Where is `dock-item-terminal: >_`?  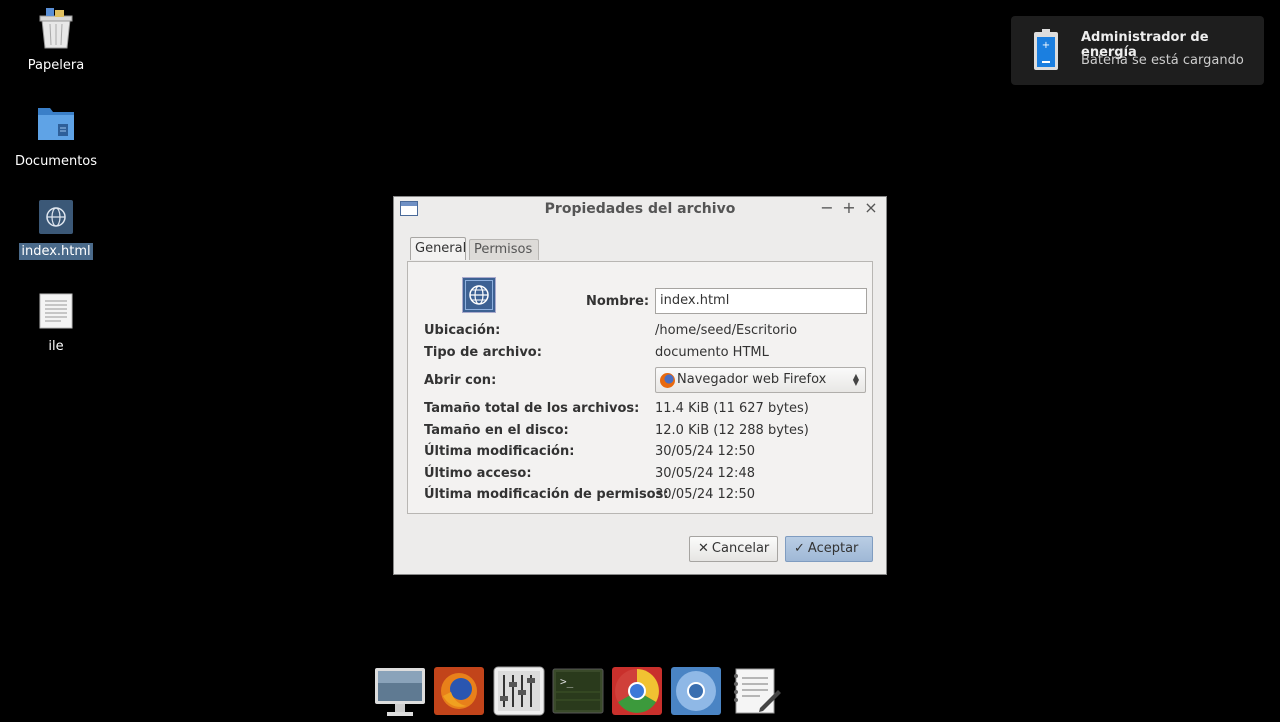 dock-item-terminal: >_ is located at coordinates (578, 691).